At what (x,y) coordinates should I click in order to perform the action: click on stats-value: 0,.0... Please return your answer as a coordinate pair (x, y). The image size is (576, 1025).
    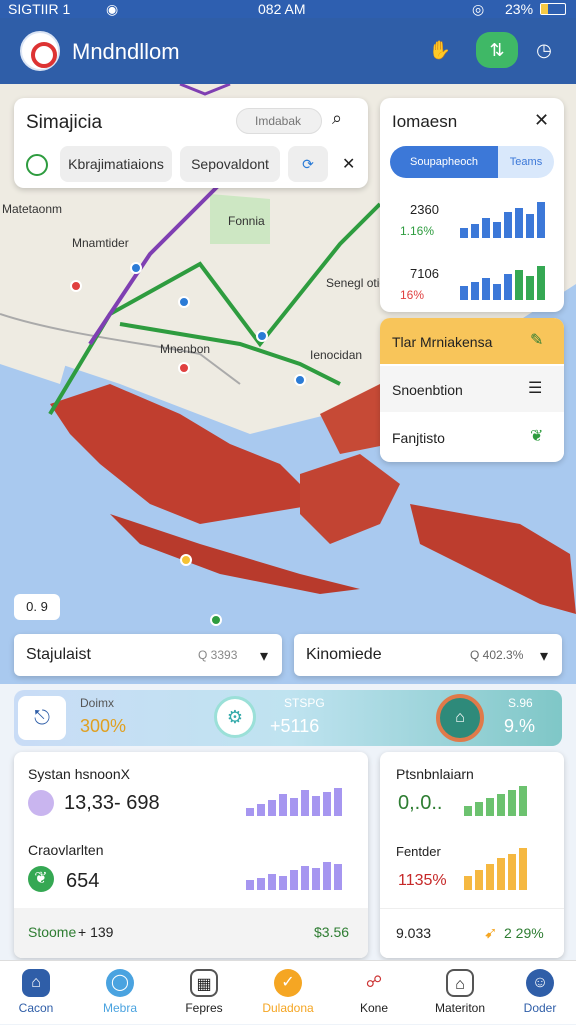
    Looking at the image, I should click on (420, 803).